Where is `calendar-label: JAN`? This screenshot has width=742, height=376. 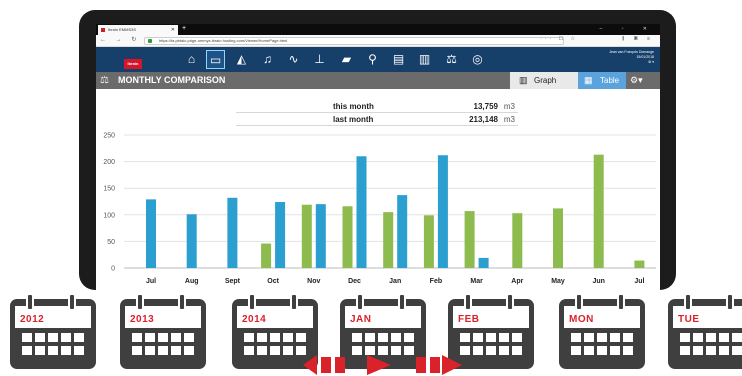
calendar-label: JAN is located at coordinates (361, 319).